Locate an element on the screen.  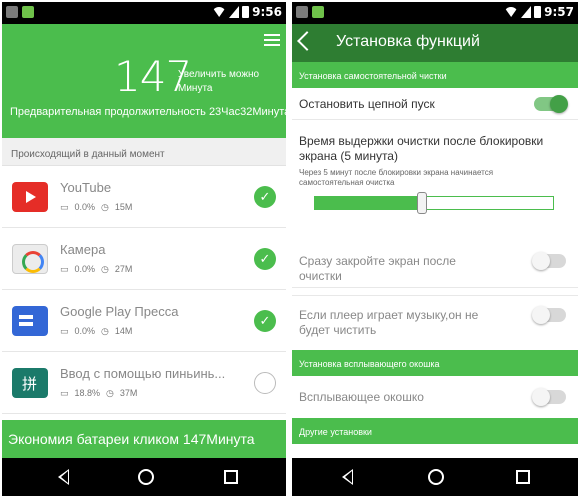
setting-close-screen: Сразу закройте экран после очистки is located at coordinates (435, 271).